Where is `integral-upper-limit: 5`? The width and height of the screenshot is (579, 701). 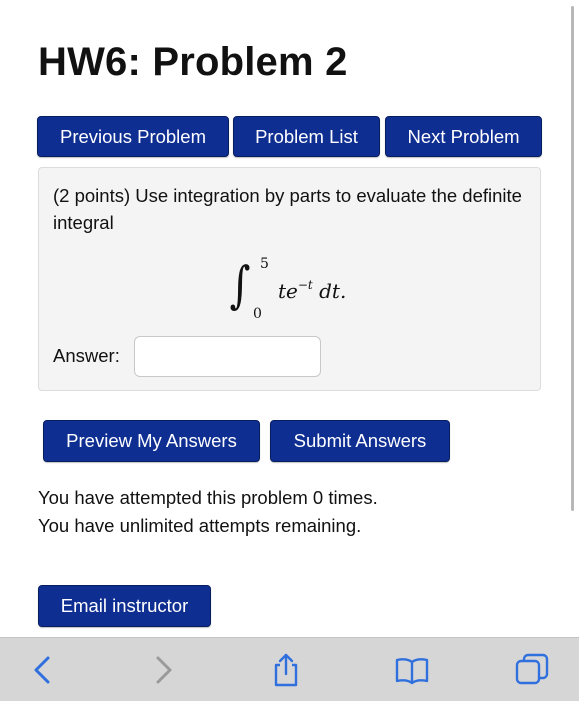
integral-upper-limit: 5 is located at coordinates (264, 264).